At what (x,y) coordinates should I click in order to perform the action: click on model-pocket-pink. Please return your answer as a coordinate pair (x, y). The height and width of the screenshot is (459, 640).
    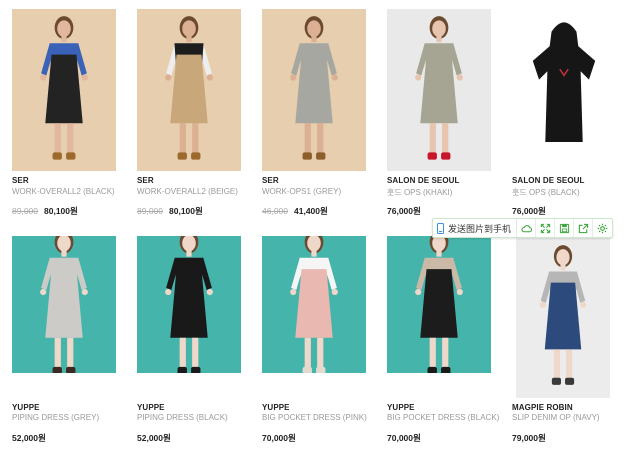
    Looking at the image, I should click on (314, 304).